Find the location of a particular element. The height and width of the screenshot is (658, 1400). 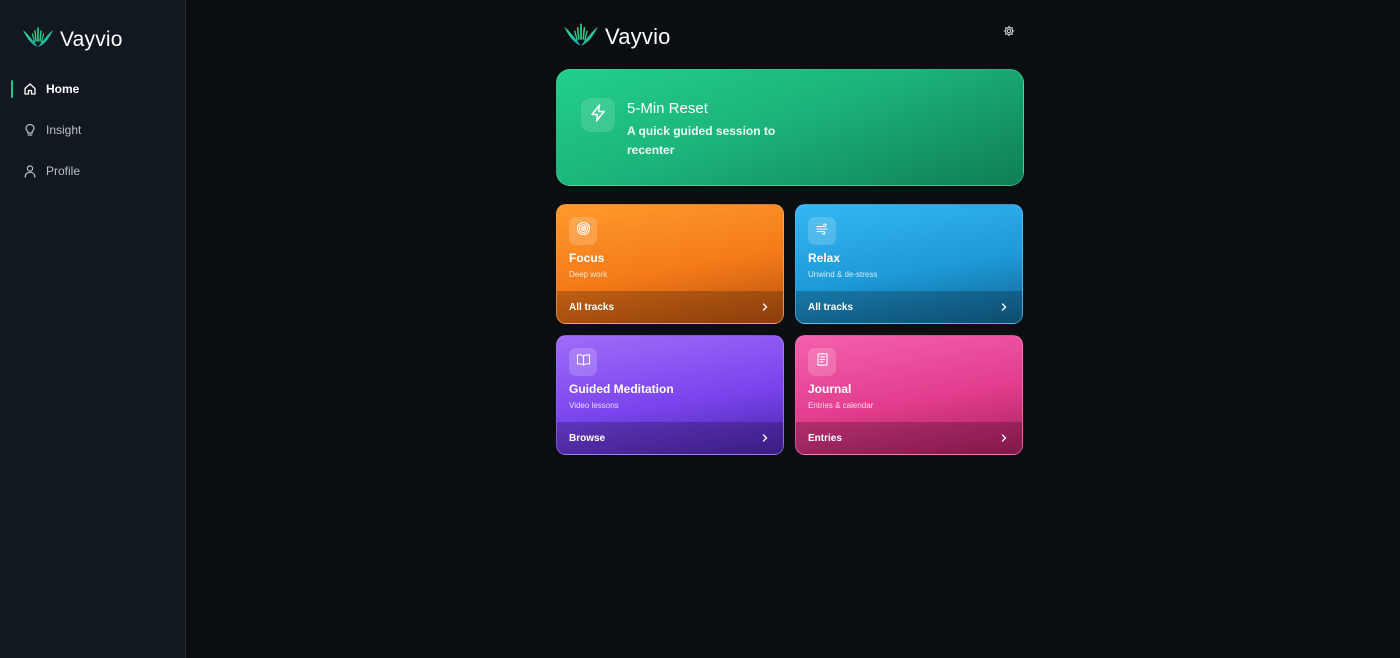

card-footer-link: Browse is located at coordinates (670, 438).